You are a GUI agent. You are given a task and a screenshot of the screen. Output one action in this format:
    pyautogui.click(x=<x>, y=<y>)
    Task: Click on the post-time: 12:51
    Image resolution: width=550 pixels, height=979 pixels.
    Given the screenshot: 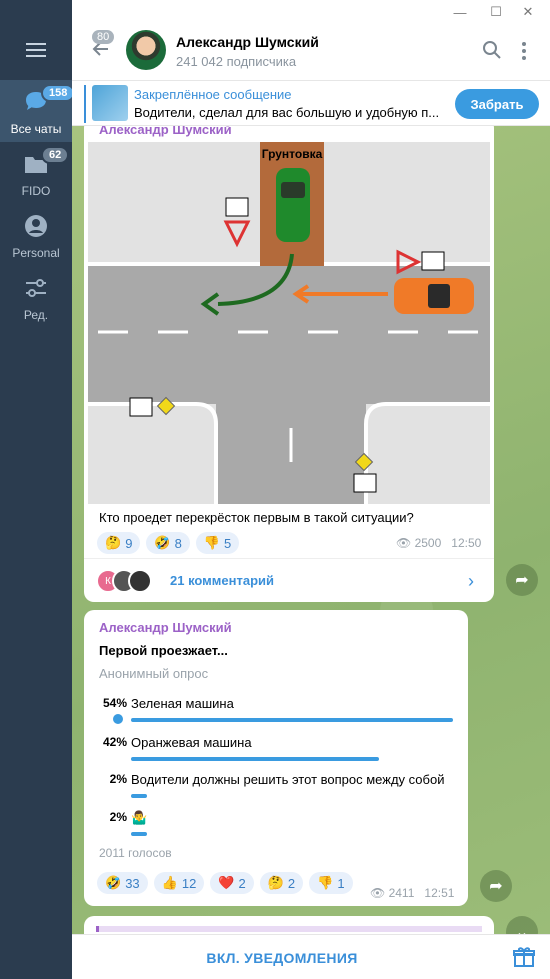 What is the action you would take?
    pyautogui.click(x=439, y=893)
    